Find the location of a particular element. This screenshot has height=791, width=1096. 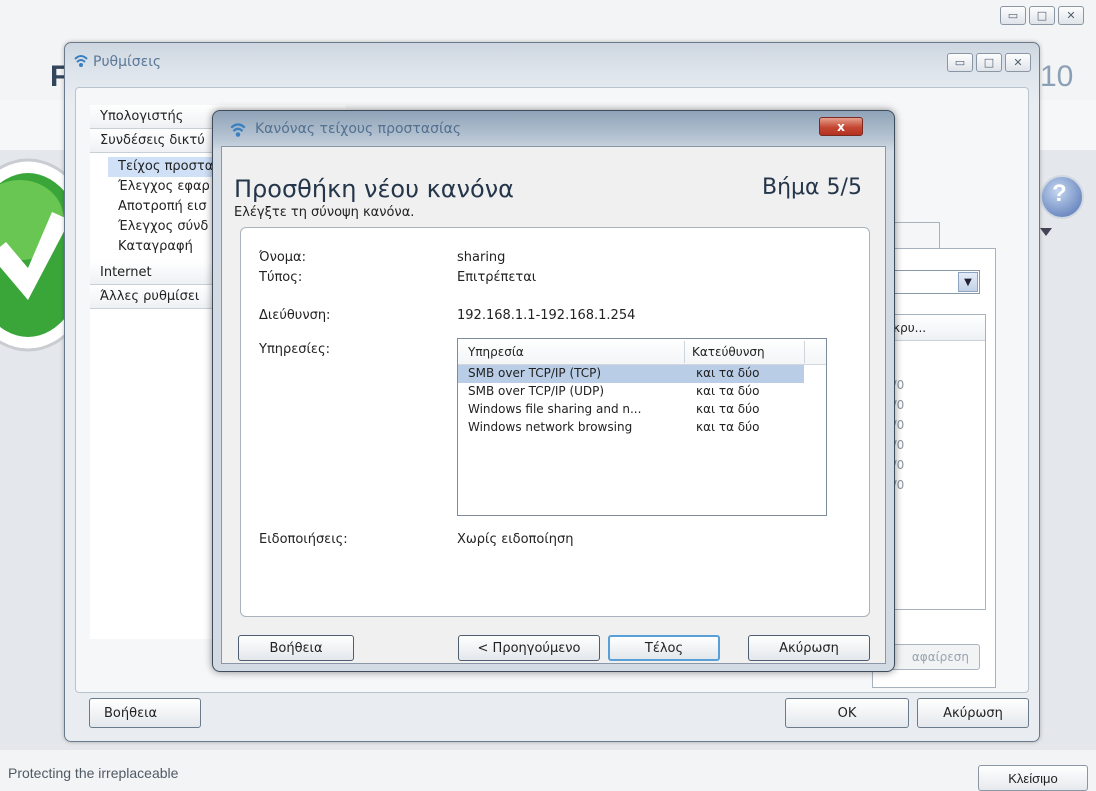

settings-title: Ρυθμίσεις is located at coordinates (127, 62).